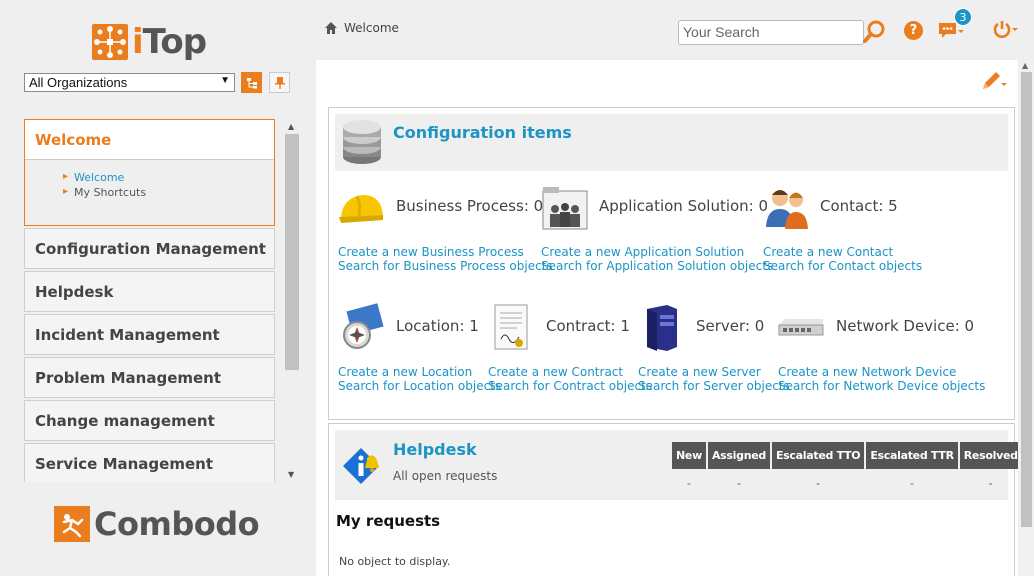 The width and height of the screenshot is (1034, 576). What do you see at coordinates (689, 455) in the screenshot?
I see `column-header: New` at bounding box center [689, 455].